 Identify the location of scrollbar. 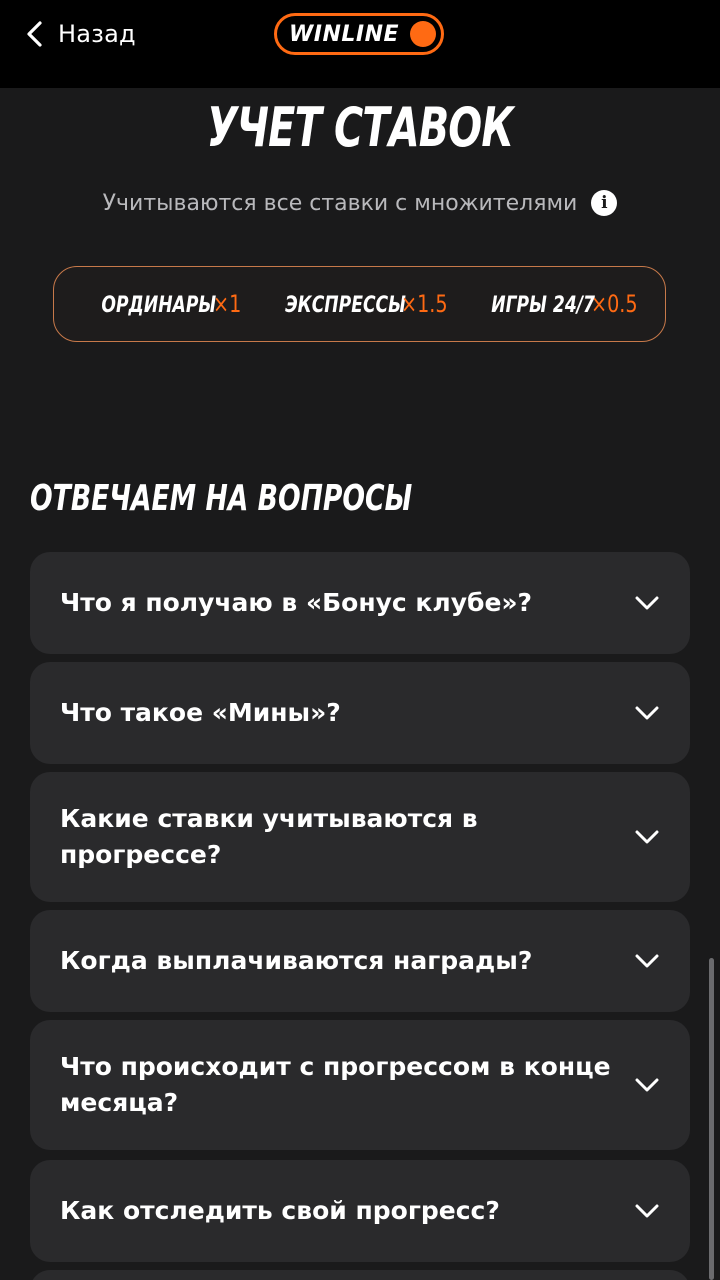
(711, 1119).